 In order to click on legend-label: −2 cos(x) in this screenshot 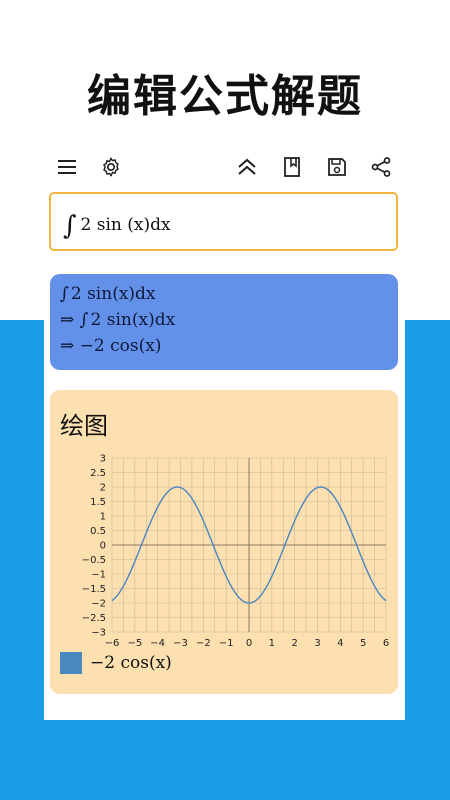, I will do `click(131, 663)`.